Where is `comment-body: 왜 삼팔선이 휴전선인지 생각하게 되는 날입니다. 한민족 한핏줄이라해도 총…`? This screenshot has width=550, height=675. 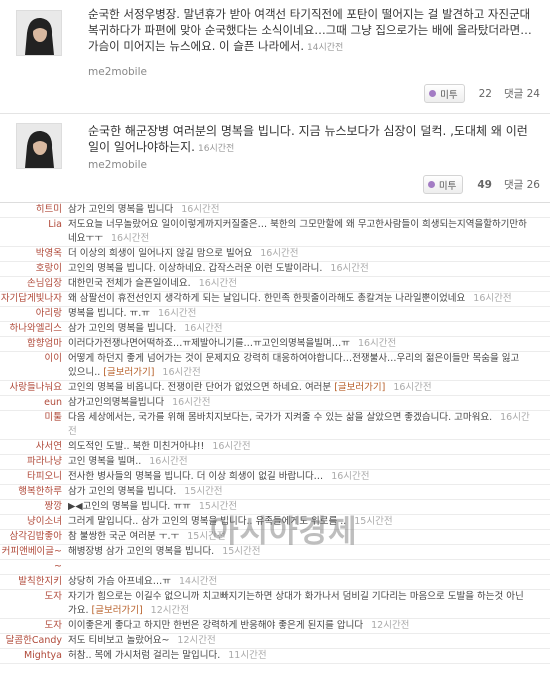 comment-body: 왜 삼팔선이 휴전선인지 생각하게 되는 날입니다. 한민족 한핏줄이라해도 총… is located at coordinates (303, 299).